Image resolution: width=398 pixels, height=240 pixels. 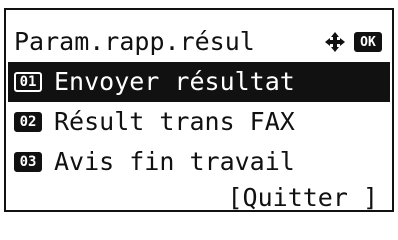 What do you see at coordinates (302, 198) in the screenshot?
I see `quit-button: [Quitter ]` at bounding box center [302, 198].